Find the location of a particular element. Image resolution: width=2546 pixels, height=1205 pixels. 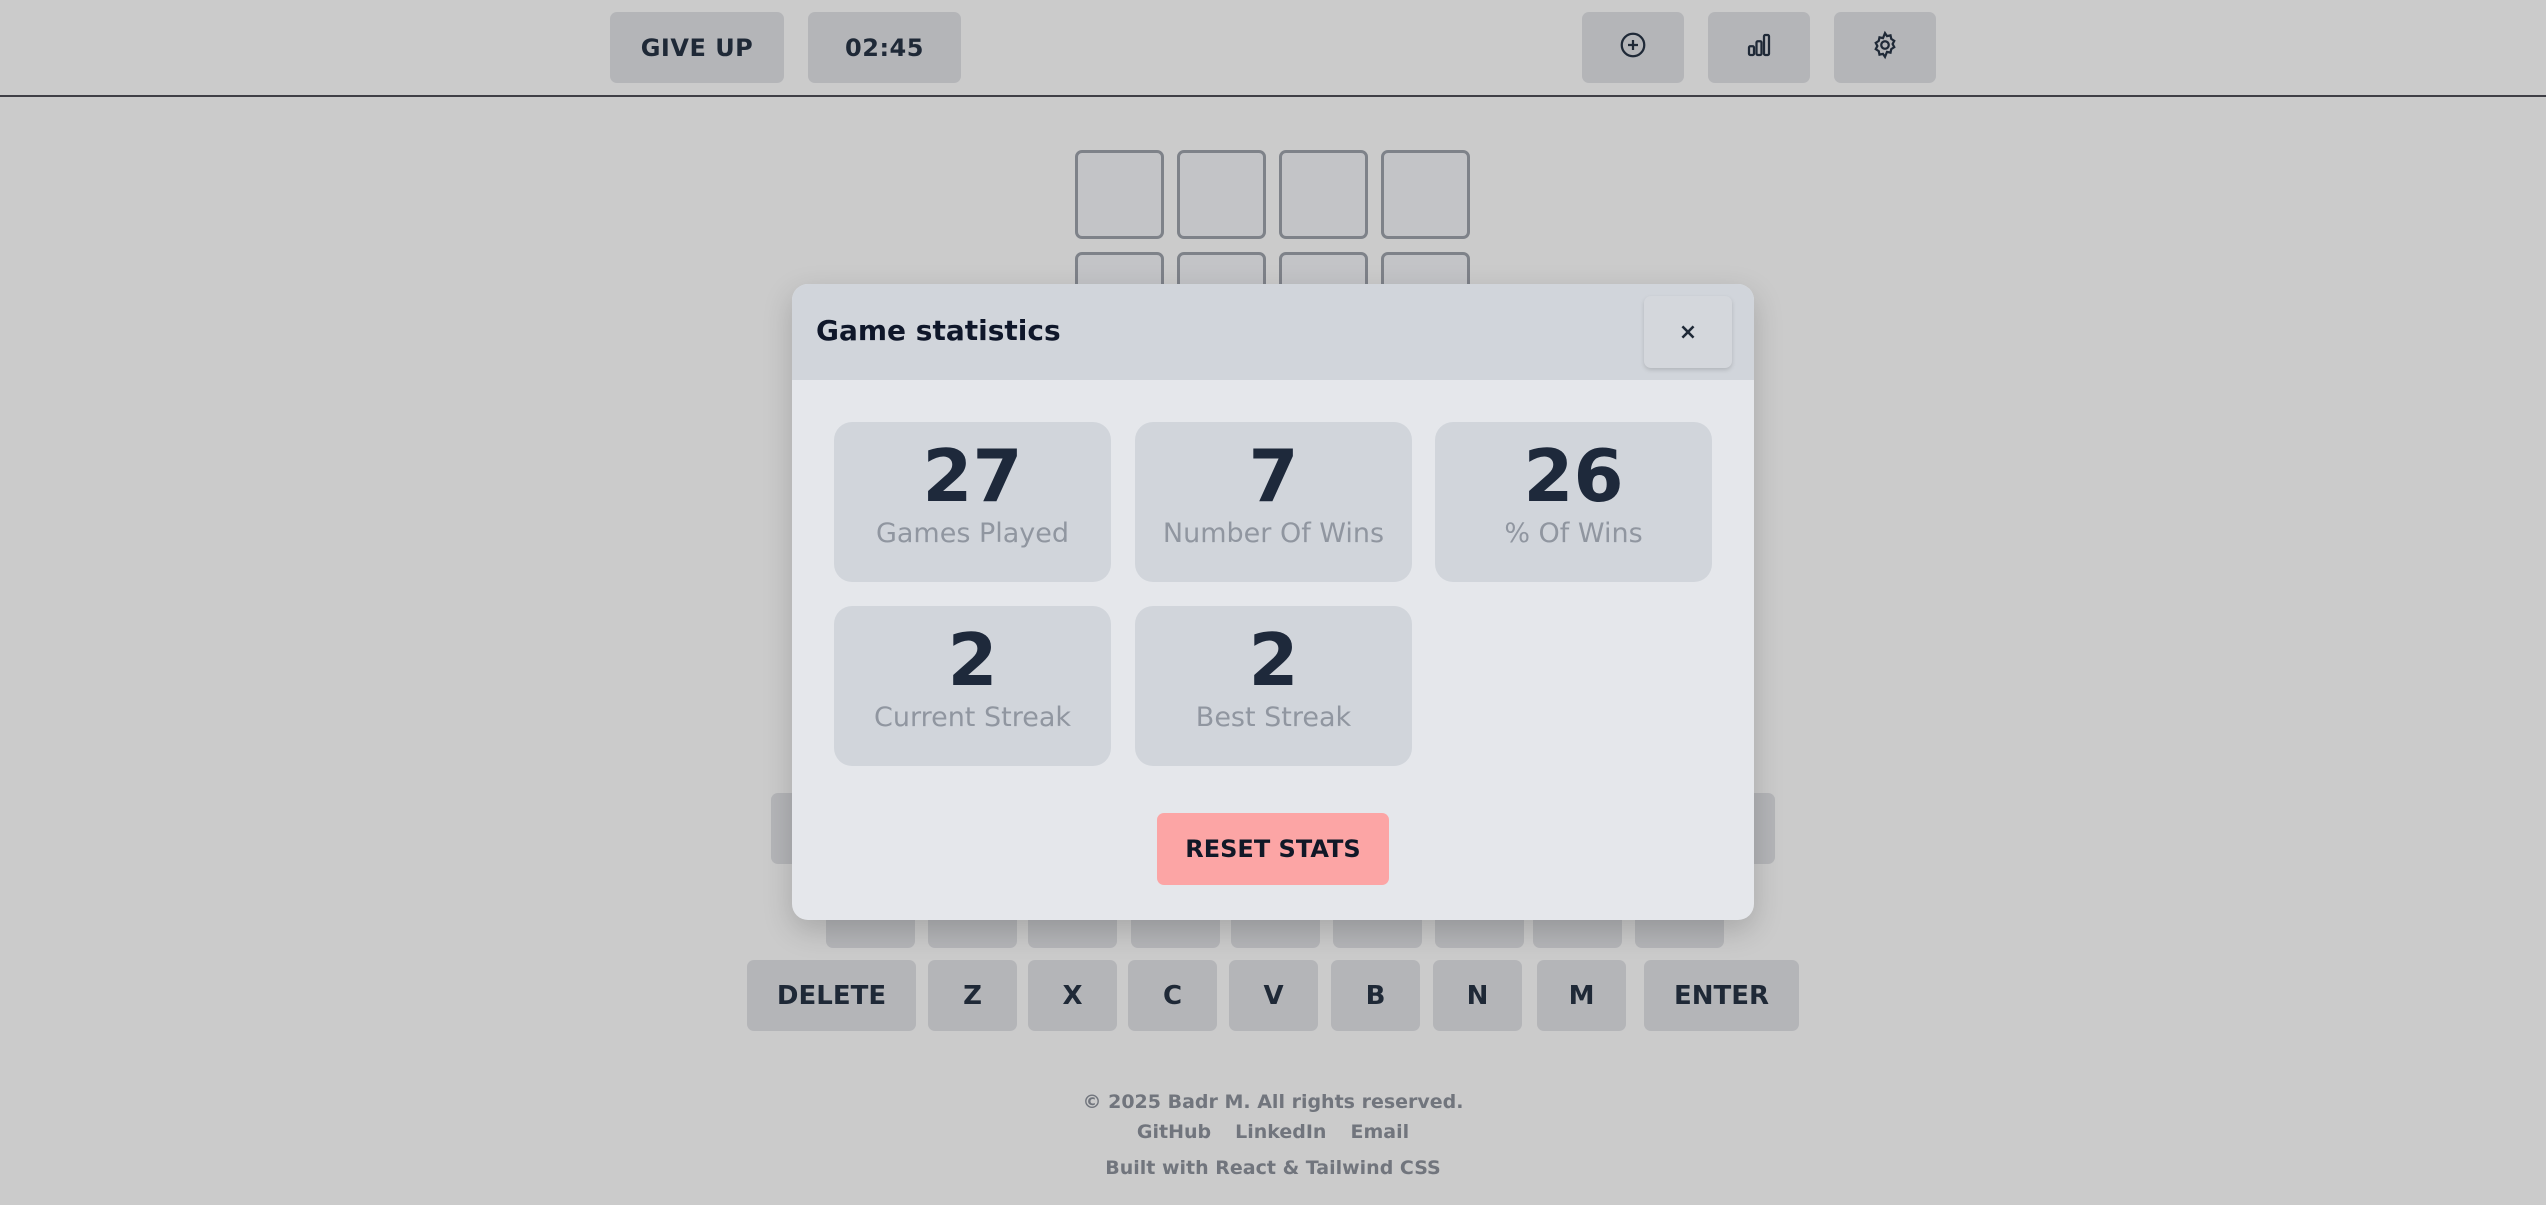

key-m: M is located at coordinates (1581, 995).